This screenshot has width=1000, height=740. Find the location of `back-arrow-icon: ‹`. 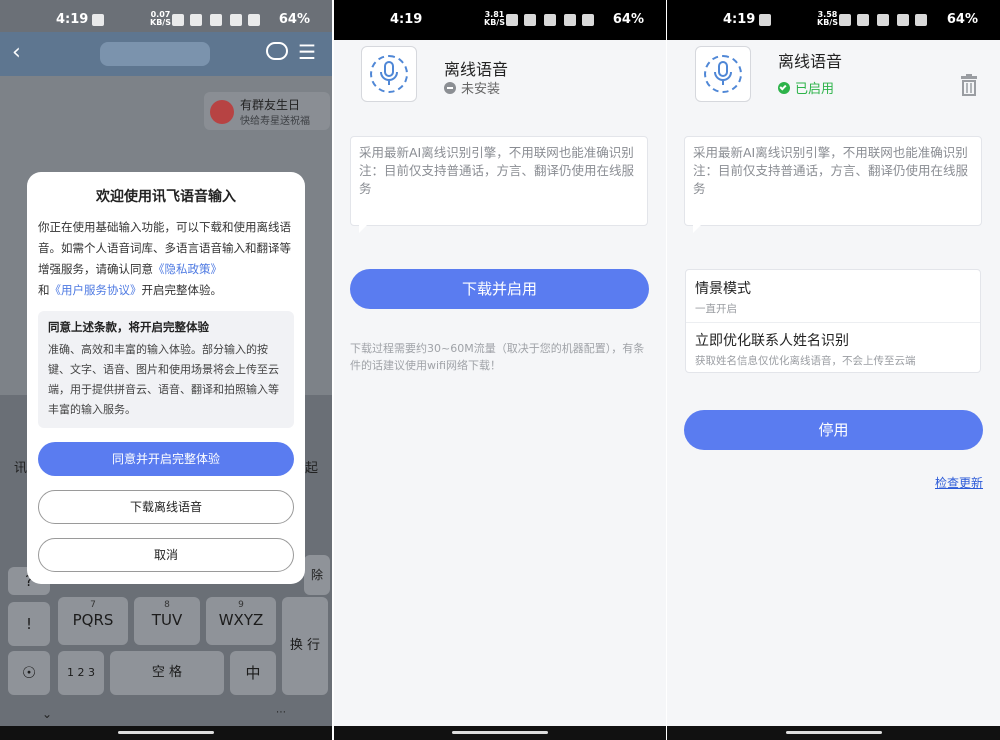

back-arrow-icon: ‹ is located at coordinates (16, 52).